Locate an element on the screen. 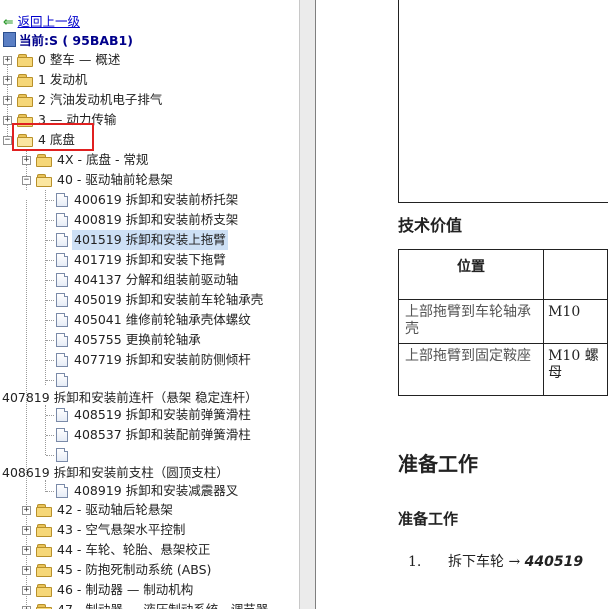 Image resolution: width=608 pixels, height=609 pixels. tree-item-0: + 0 整车 — 概述 is located at coordinates (149, 60).